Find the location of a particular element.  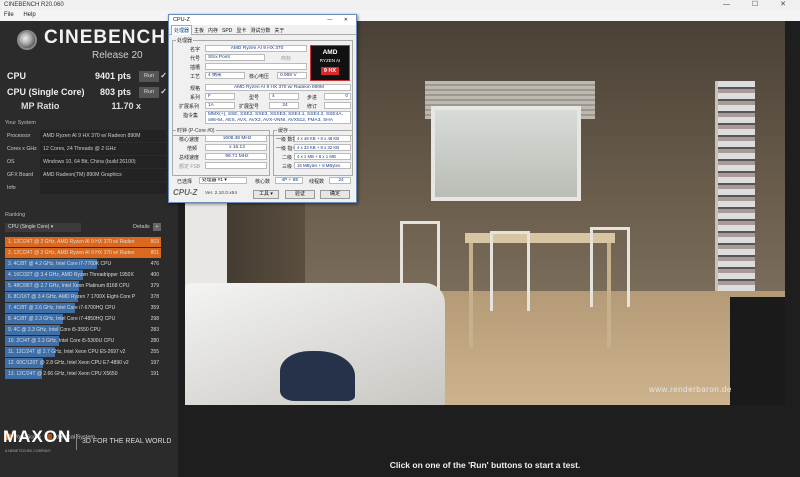

core-speed-label: 核心速度 is located at coordinates (189, 140).